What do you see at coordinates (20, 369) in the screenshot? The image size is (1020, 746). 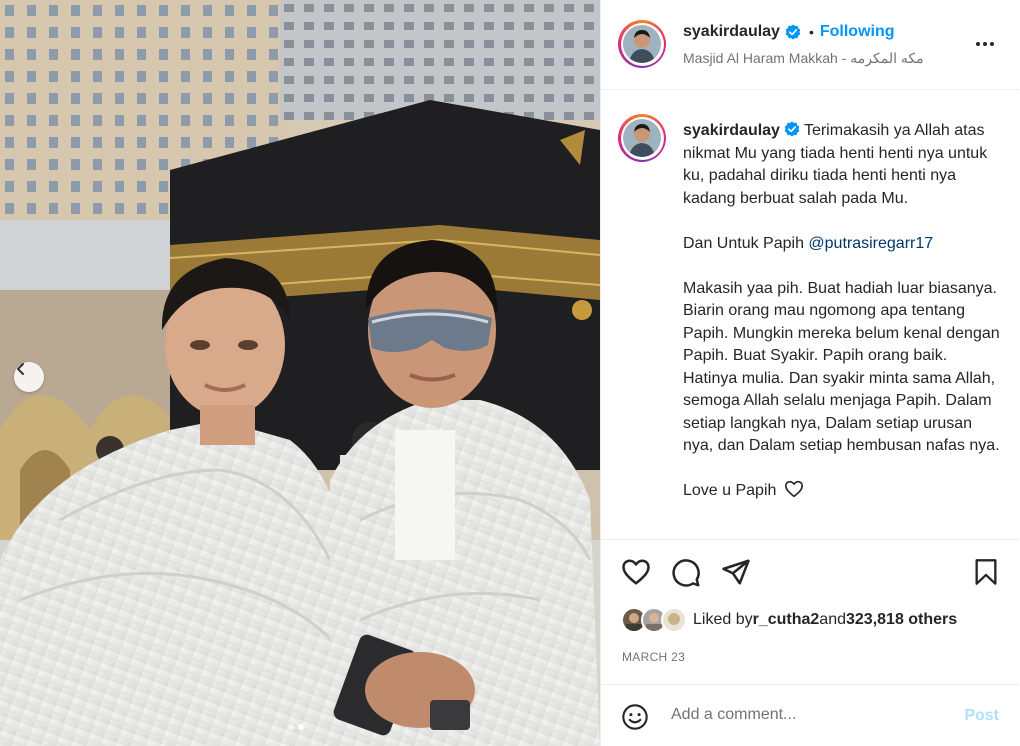 I see `chevron-left-icon` at bounding box center [20, 369].